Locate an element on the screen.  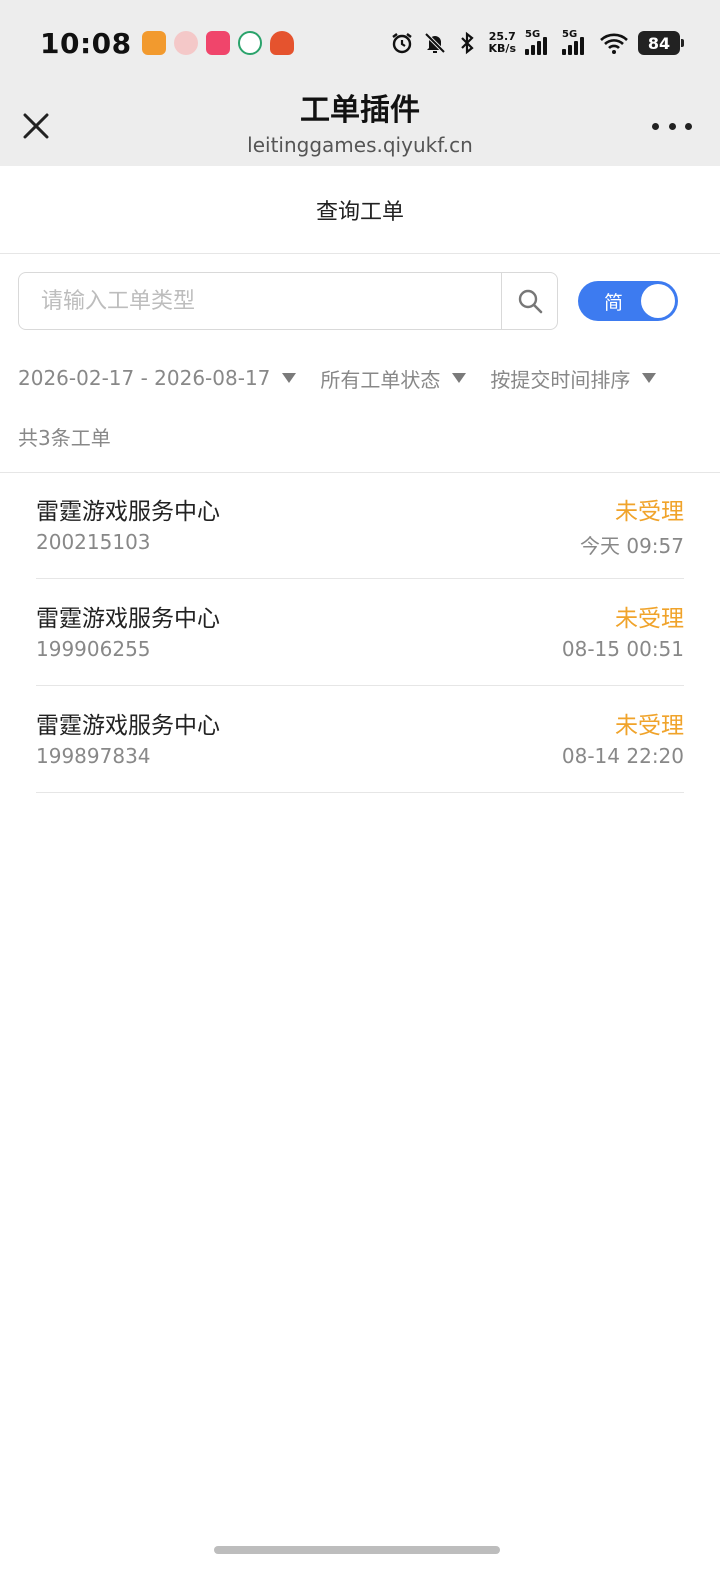
page-title: 工单插件 is located at coordinates (360, 110).